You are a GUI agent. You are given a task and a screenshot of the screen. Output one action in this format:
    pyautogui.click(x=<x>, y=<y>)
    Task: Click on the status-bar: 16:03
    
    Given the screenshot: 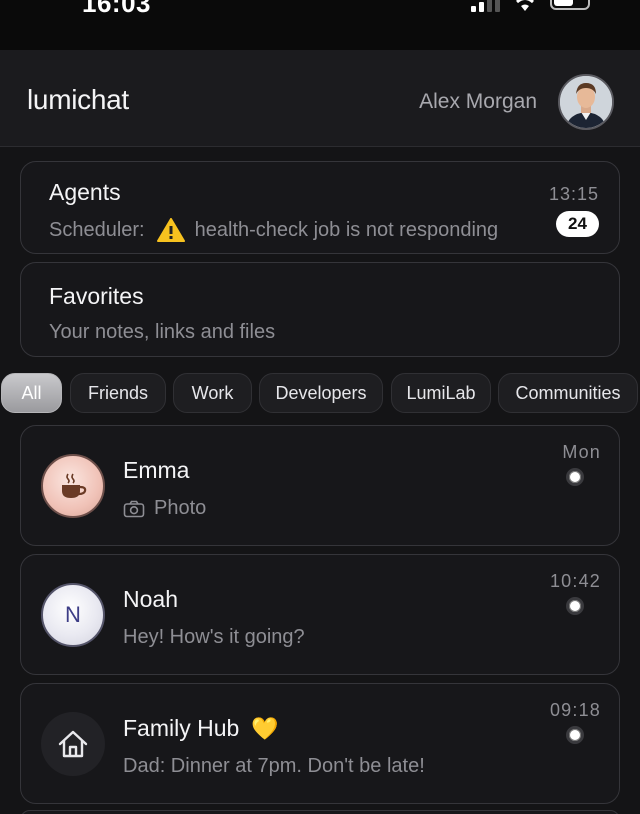 What is the action you would take?
    pyautogui.click(x=320, y=25)
    